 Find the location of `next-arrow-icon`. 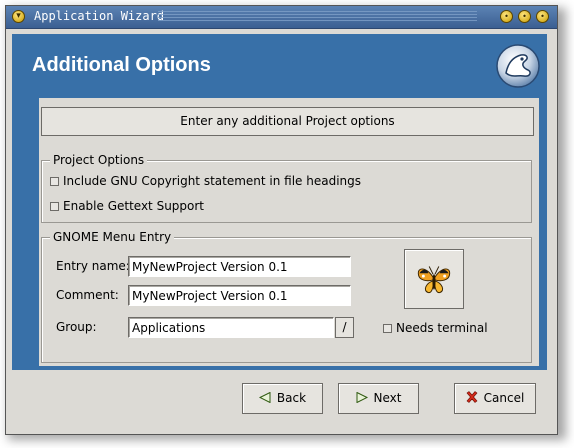

next-arrow-icon is located at coordinates (362, 397).